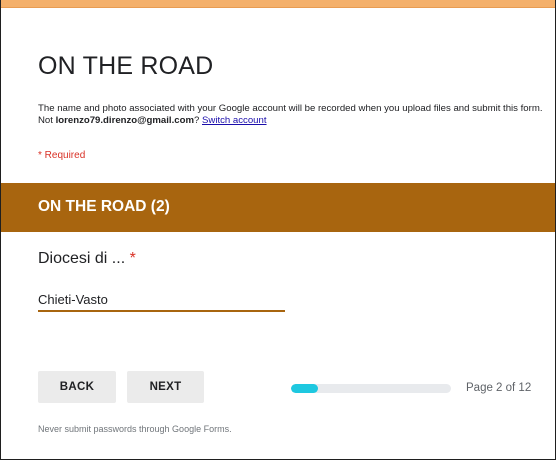 This screenshot has height=461, width=556. What do you see at coordinates (278, 207) in the screenshot?
I see `section-header: ON THE ROAD (2)` at bounding box center [278, 207].